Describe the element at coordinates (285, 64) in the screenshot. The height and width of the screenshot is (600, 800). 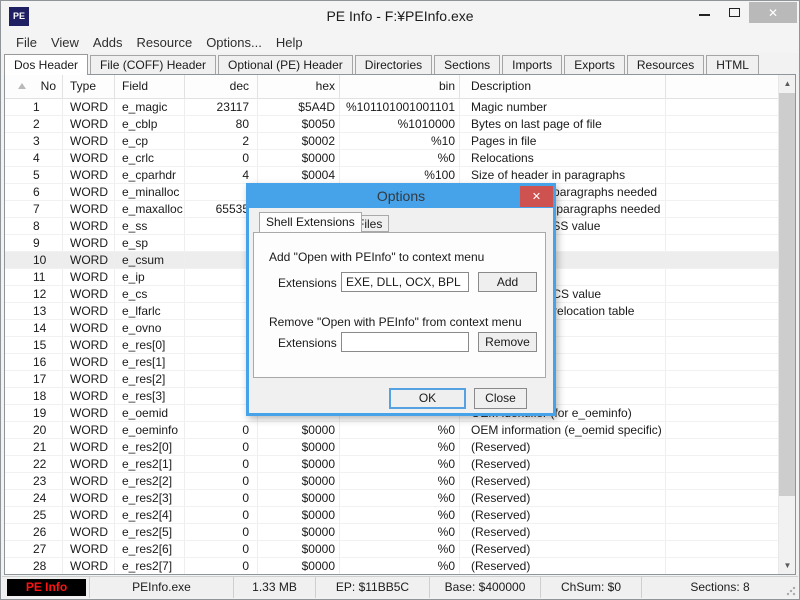
I see `tab-optional--pe--header: Optional (PE) Header` at that location.